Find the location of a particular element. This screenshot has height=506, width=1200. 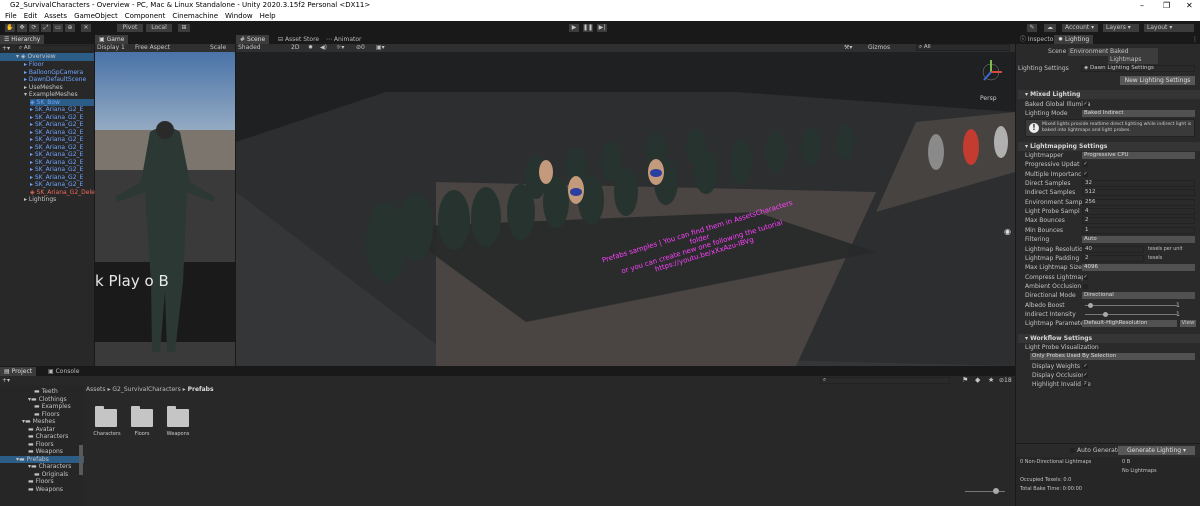

camera-icon: ▣▾ is located at coordinates (380, 48).